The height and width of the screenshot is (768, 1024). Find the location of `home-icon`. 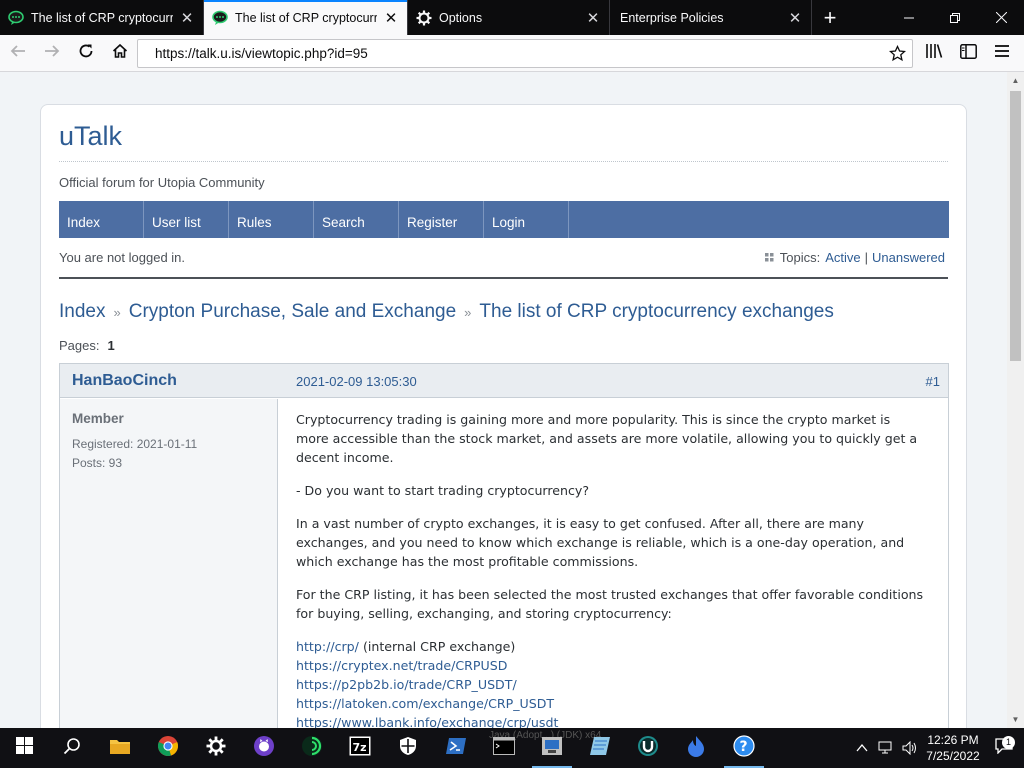

home-icon is located at coordinates (120, 53).